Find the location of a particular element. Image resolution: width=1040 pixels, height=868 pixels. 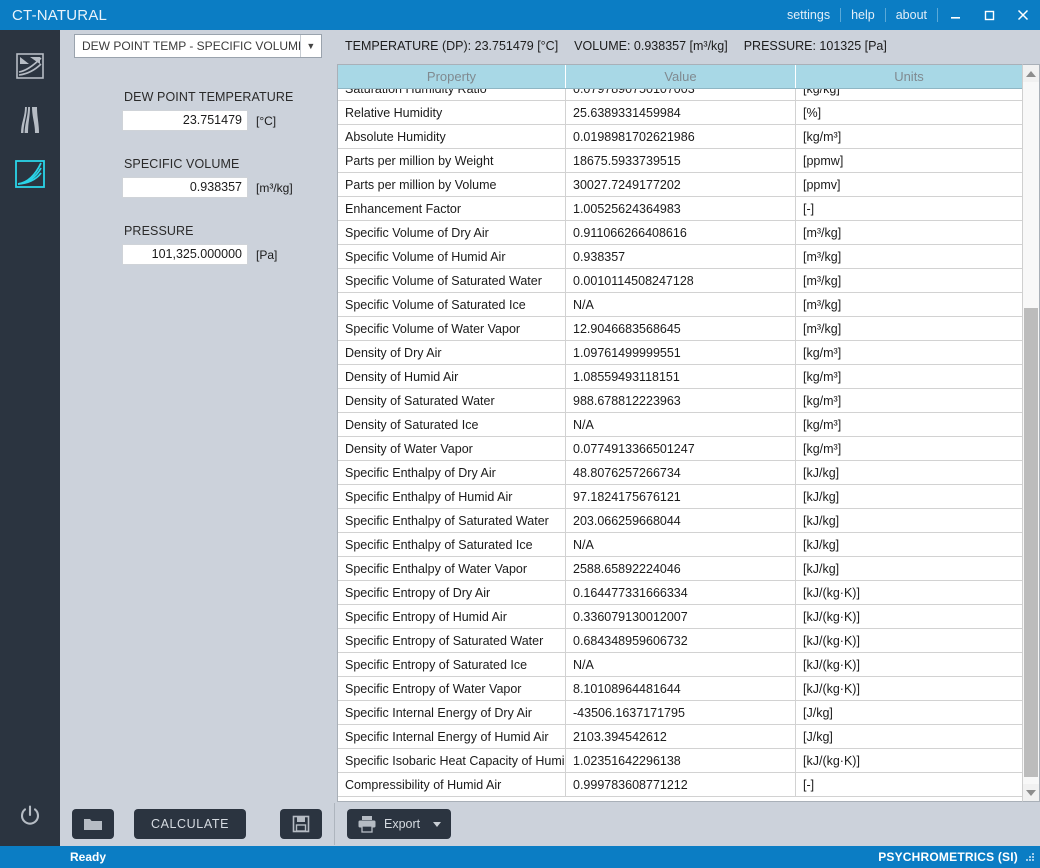

table-vertical-scrollbar is located at coordinates (1031, 433).